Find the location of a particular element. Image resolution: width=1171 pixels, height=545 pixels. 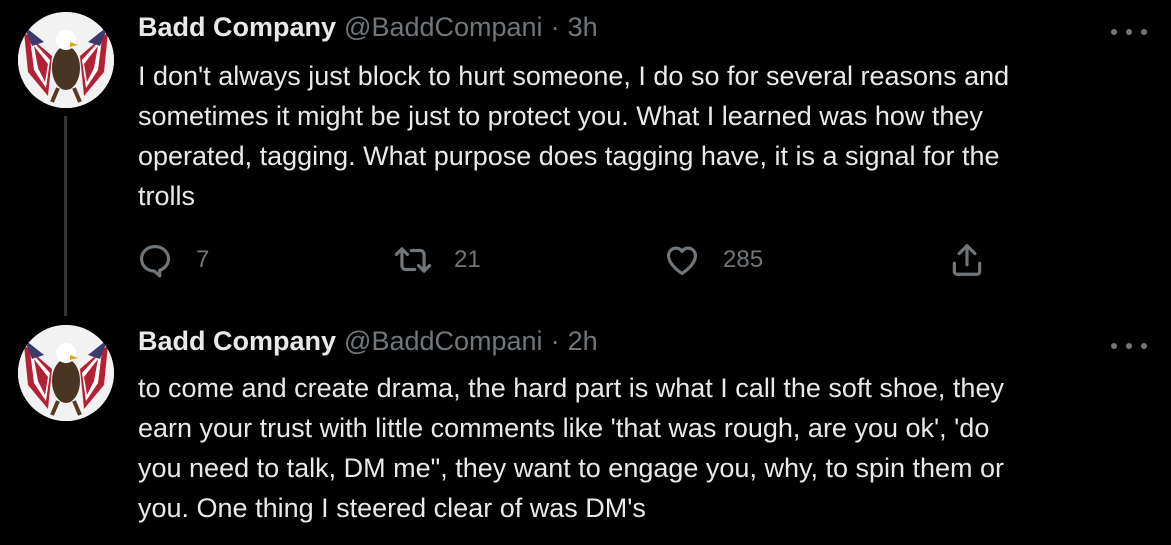

share-button is located at coordinates (967, 260).